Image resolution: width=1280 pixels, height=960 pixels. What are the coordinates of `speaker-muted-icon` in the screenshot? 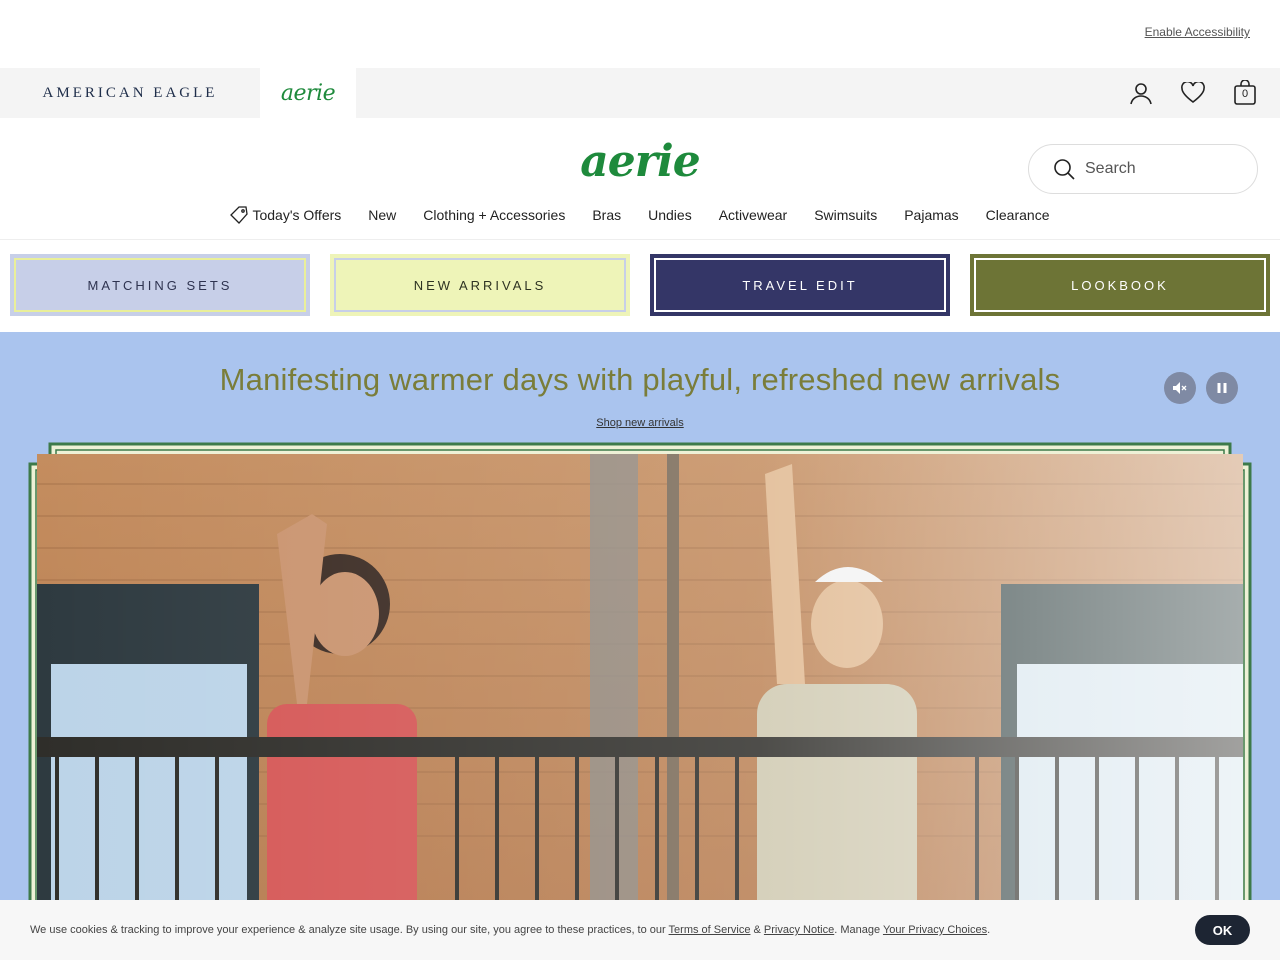 It's located at (1180, 388).